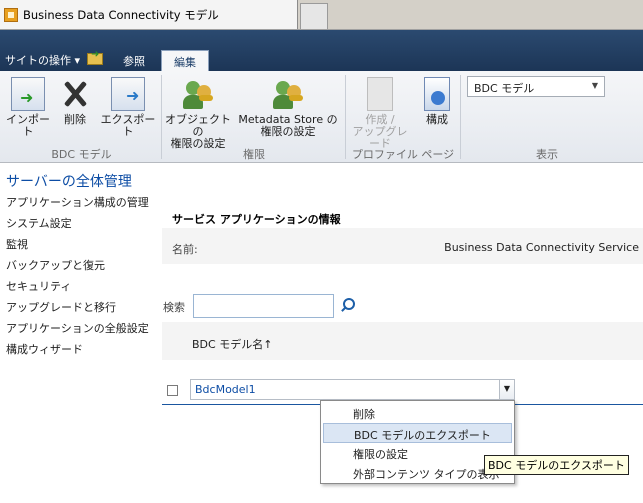 The width and height of the screenshot is (643, 503). I want to click on configure-button: 構成, so click(437, 101).